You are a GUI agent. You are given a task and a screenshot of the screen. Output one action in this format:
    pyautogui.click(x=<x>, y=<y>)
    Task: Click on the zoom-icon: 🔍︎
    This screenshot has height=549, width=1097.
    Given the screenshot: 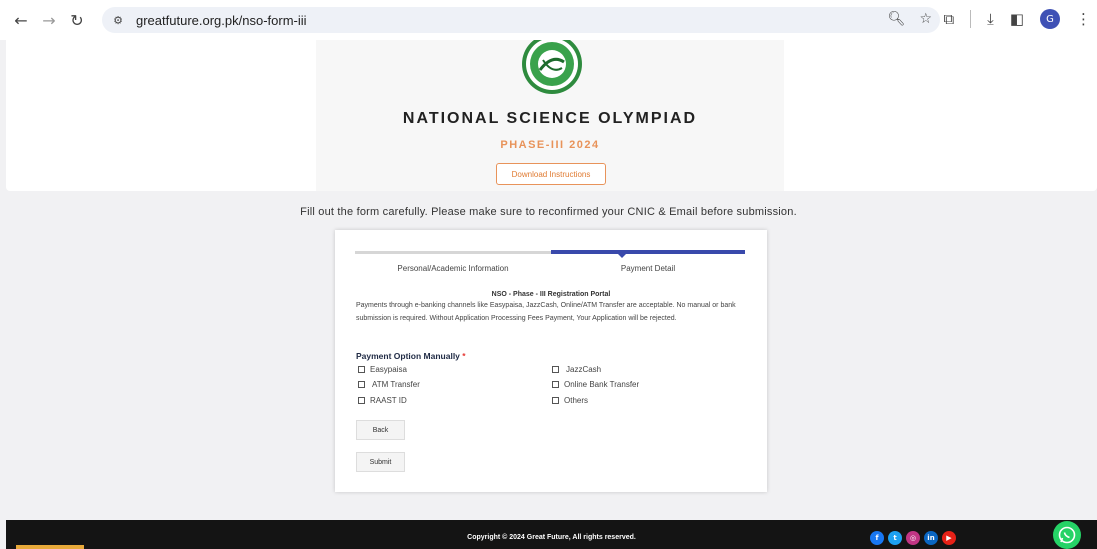 What is the action you would take?
    pyautogui.click(x=897, y=19)
    